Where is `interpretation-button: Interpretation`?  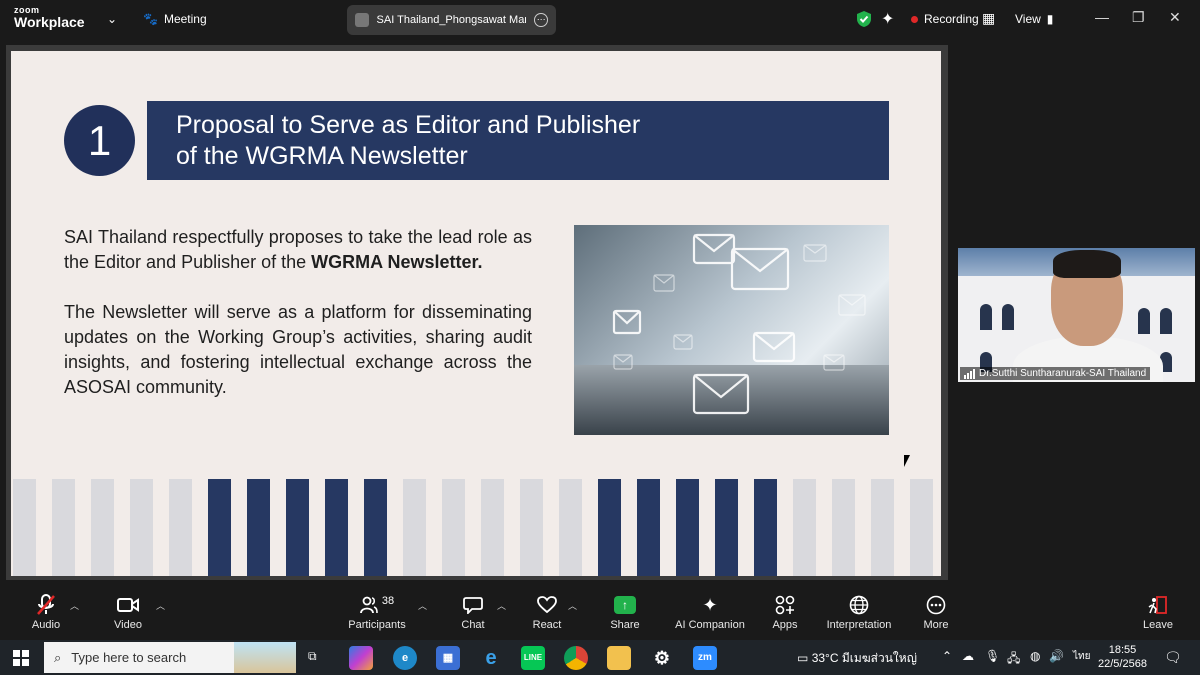 interpretation-button: Interpretation is located at coordinates (859, 612).